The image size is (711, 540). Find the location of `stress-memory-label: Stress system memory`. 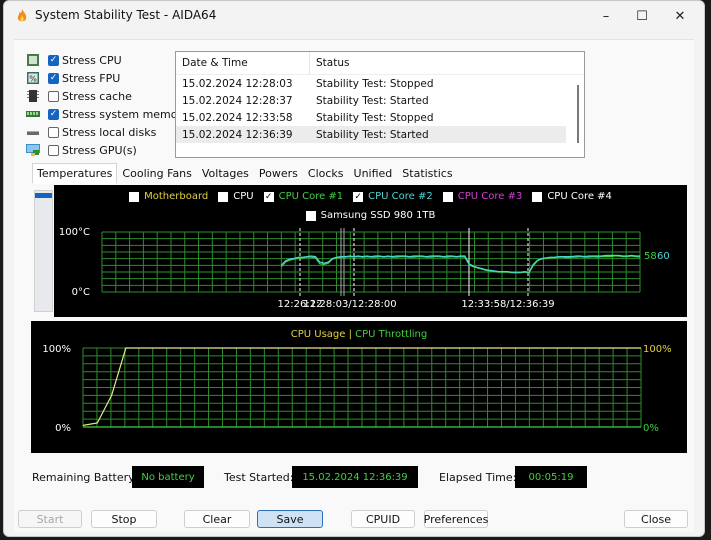

stress-memory-label: Stress system memory is located at coordinates (125, 114).